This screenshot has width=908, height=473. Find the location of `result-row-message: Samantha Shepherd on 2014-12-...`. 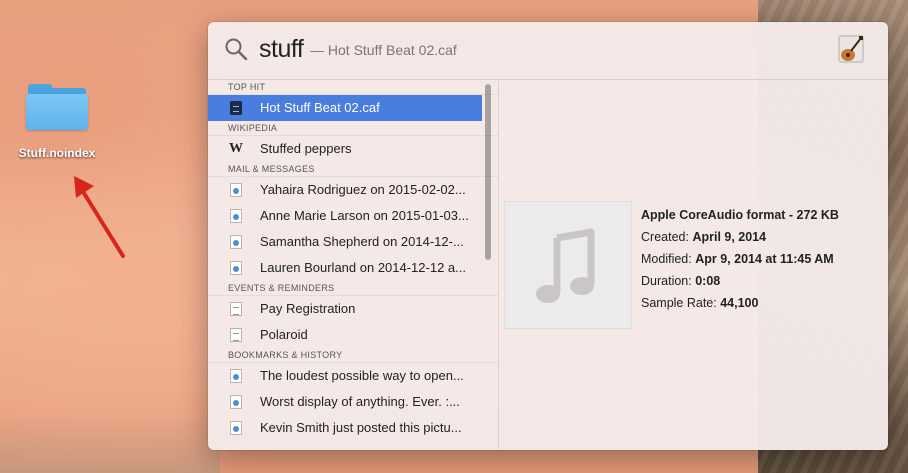

result-row-message: Samantha Shepherd on 2014-12-... is located at coordinates (341, 242).